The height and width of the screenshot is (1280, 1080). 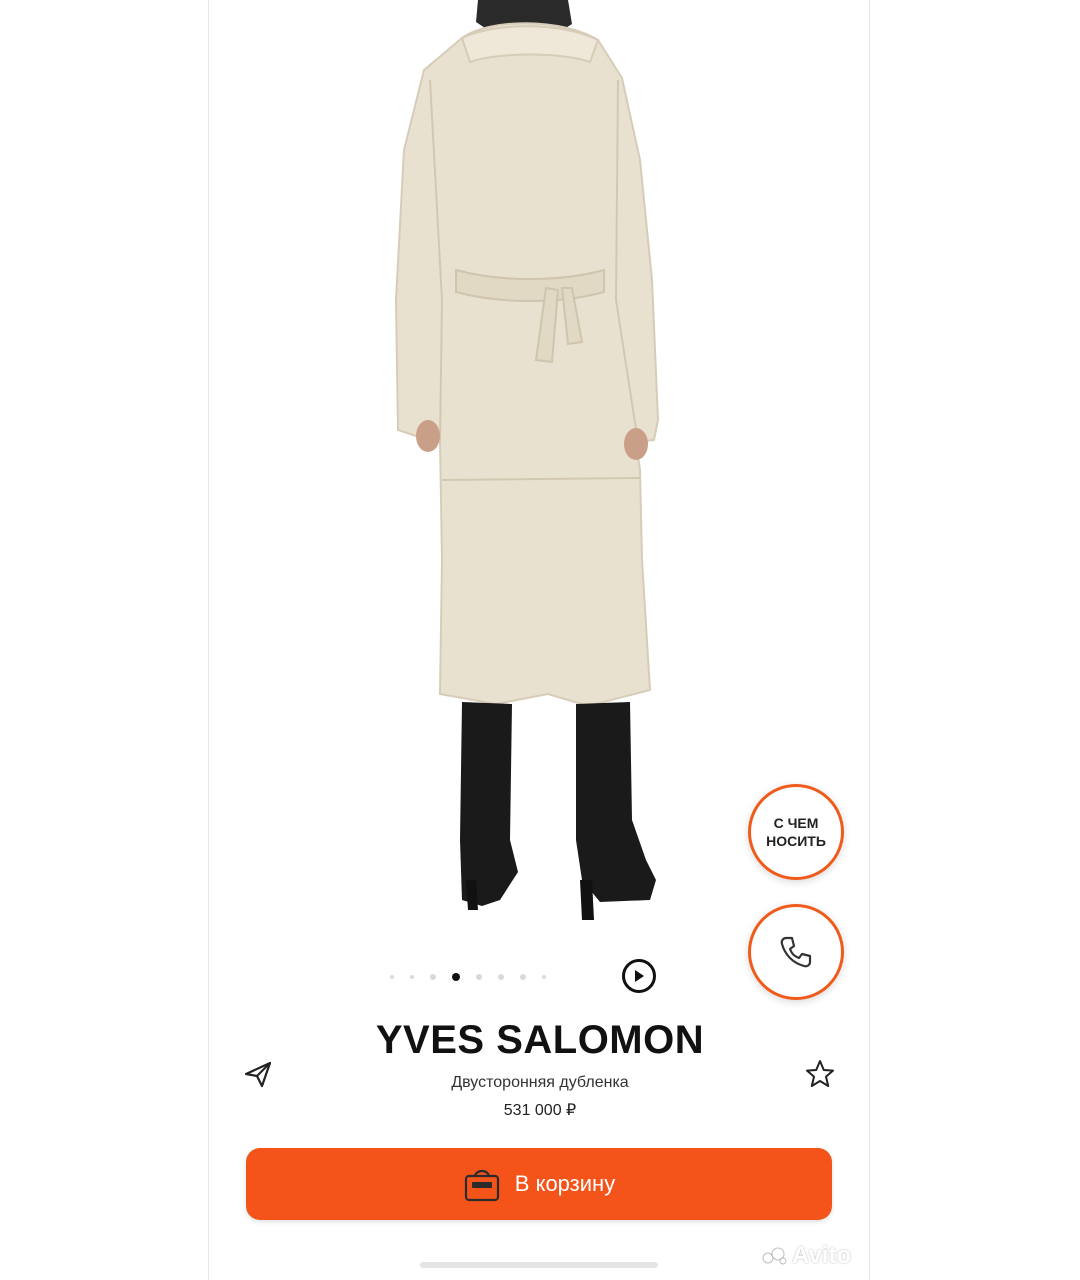 I want to click on avito-watermark: Avito, so click(x=806, y=1256).